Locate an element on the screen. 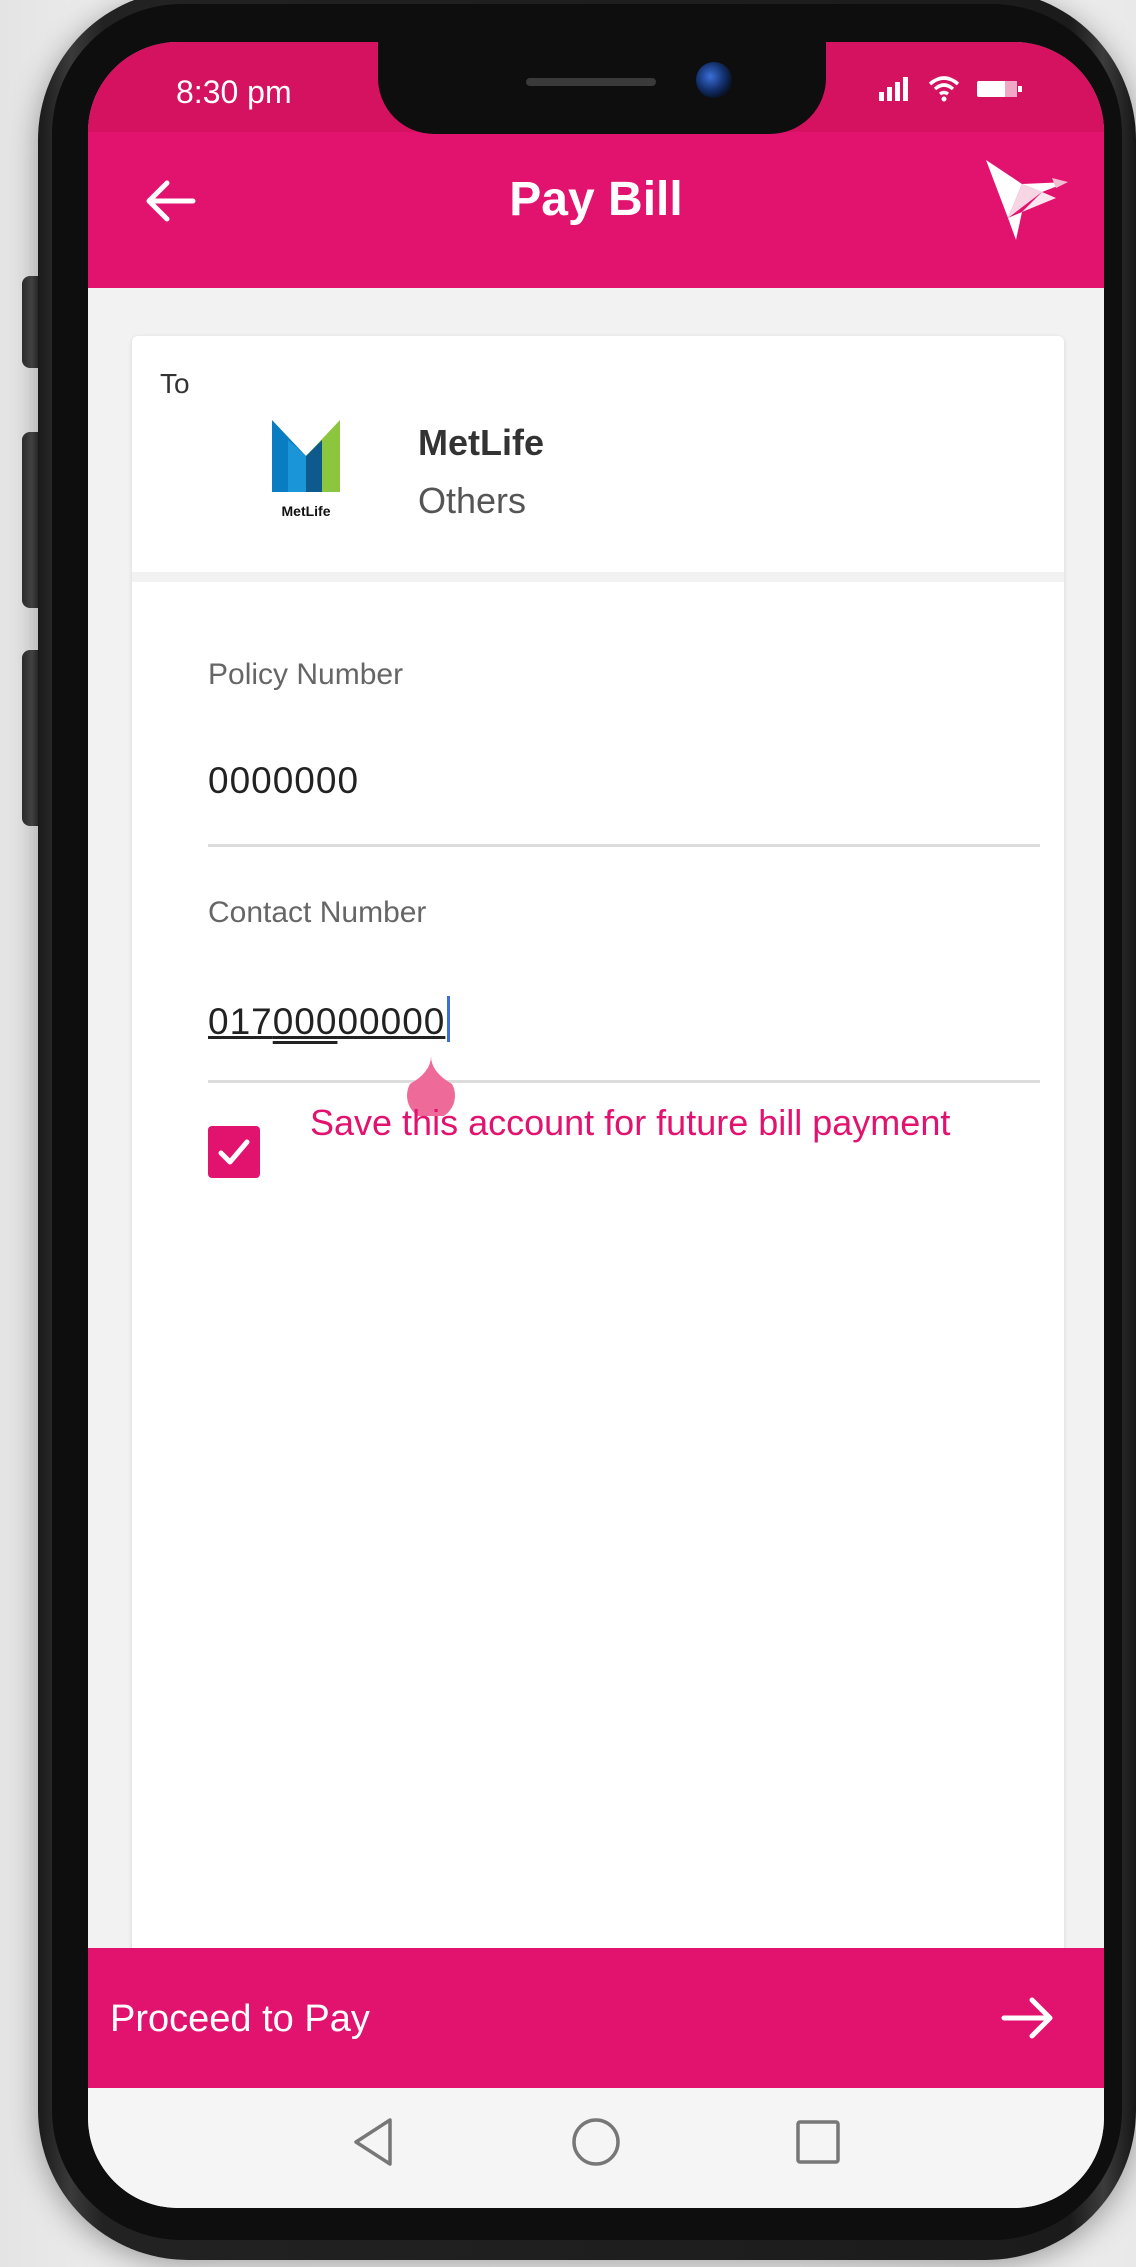 The width and height of the screenshot is (1136, 2267). contact-number-part: 00000 is located at coordinates (391, 1021).